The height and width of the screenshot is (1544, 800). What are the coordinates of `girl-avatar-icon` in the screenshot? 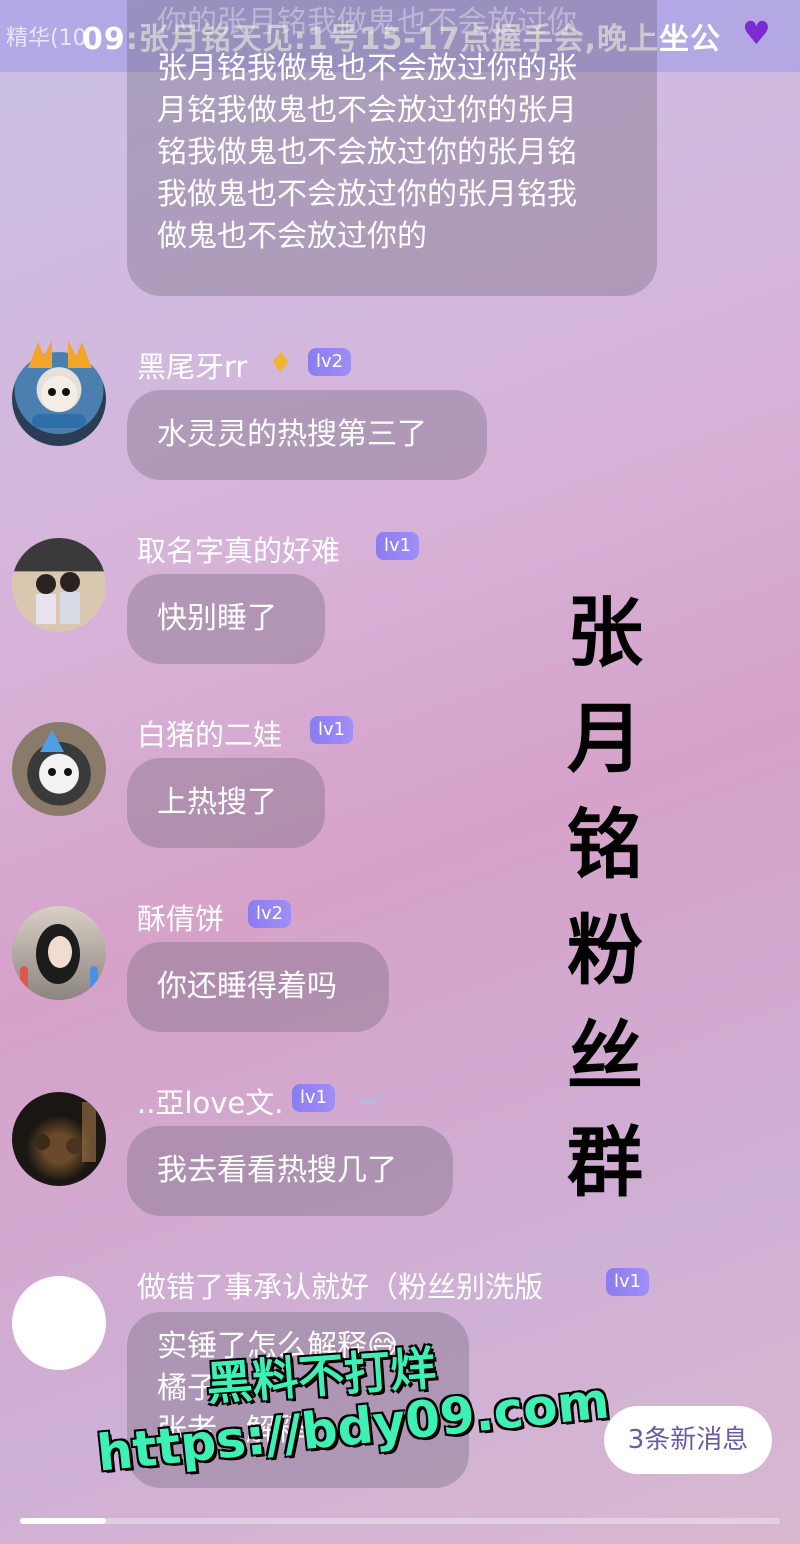 It's located at (59, 959).